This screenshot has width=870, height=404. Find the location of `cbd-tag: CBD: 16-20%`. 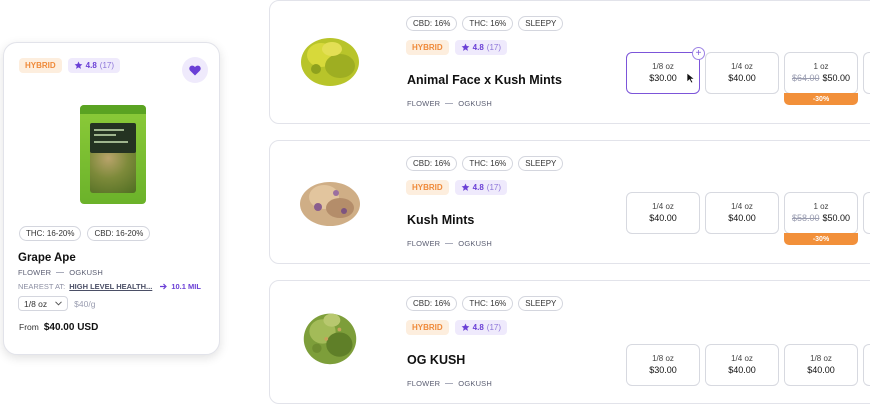

cbd-tag: CBD: 16-20% is located at coordinates (119, 233).